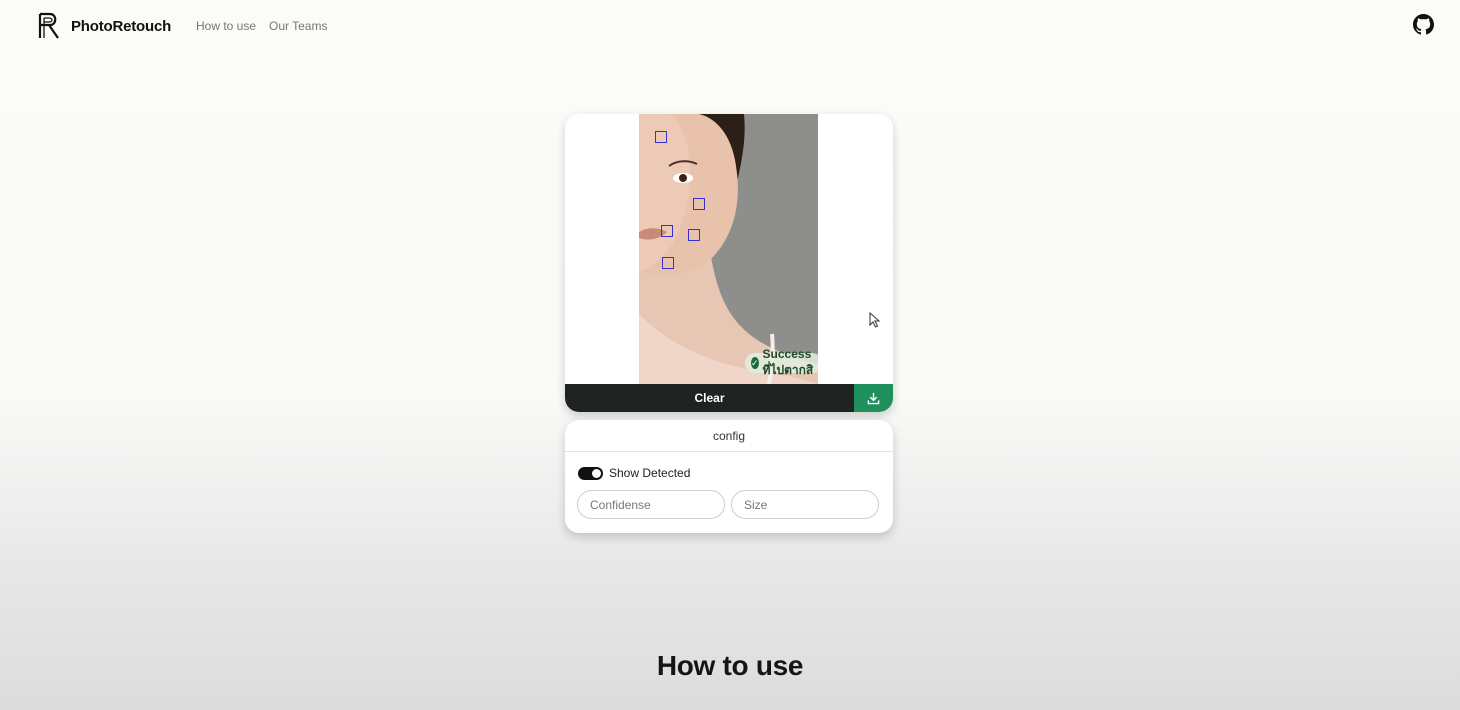 The width and height of the screenshot is (1460, 710). I want to click on size-input, so click(805, 504).